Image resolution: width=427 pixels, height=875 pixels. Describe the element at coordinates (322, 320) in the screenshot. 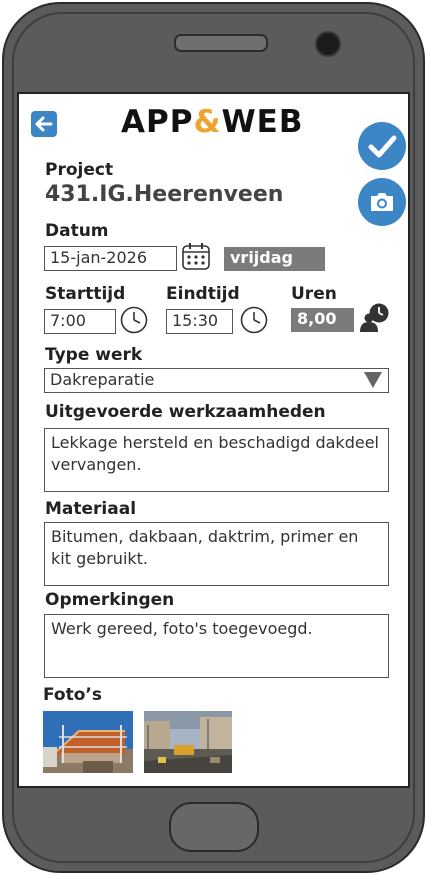

I see `hours-field: 8,00` at that location.